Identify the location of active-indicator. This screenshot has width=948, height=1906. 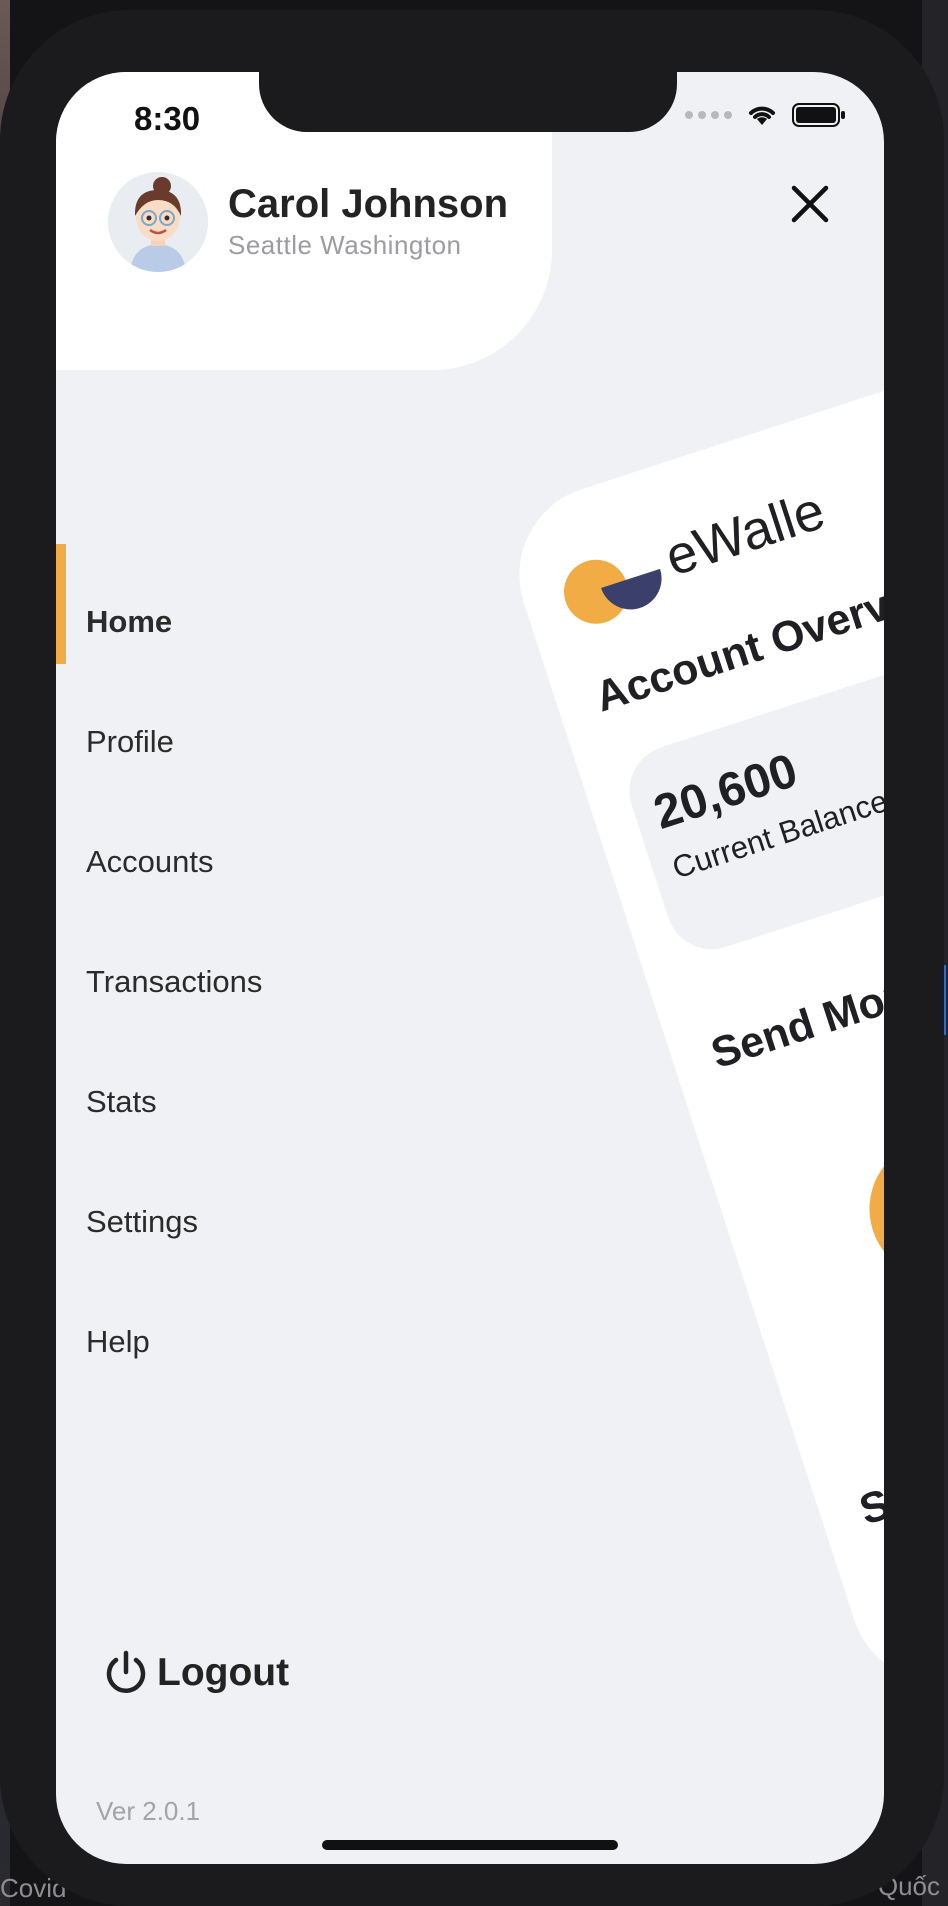
(61, 604).